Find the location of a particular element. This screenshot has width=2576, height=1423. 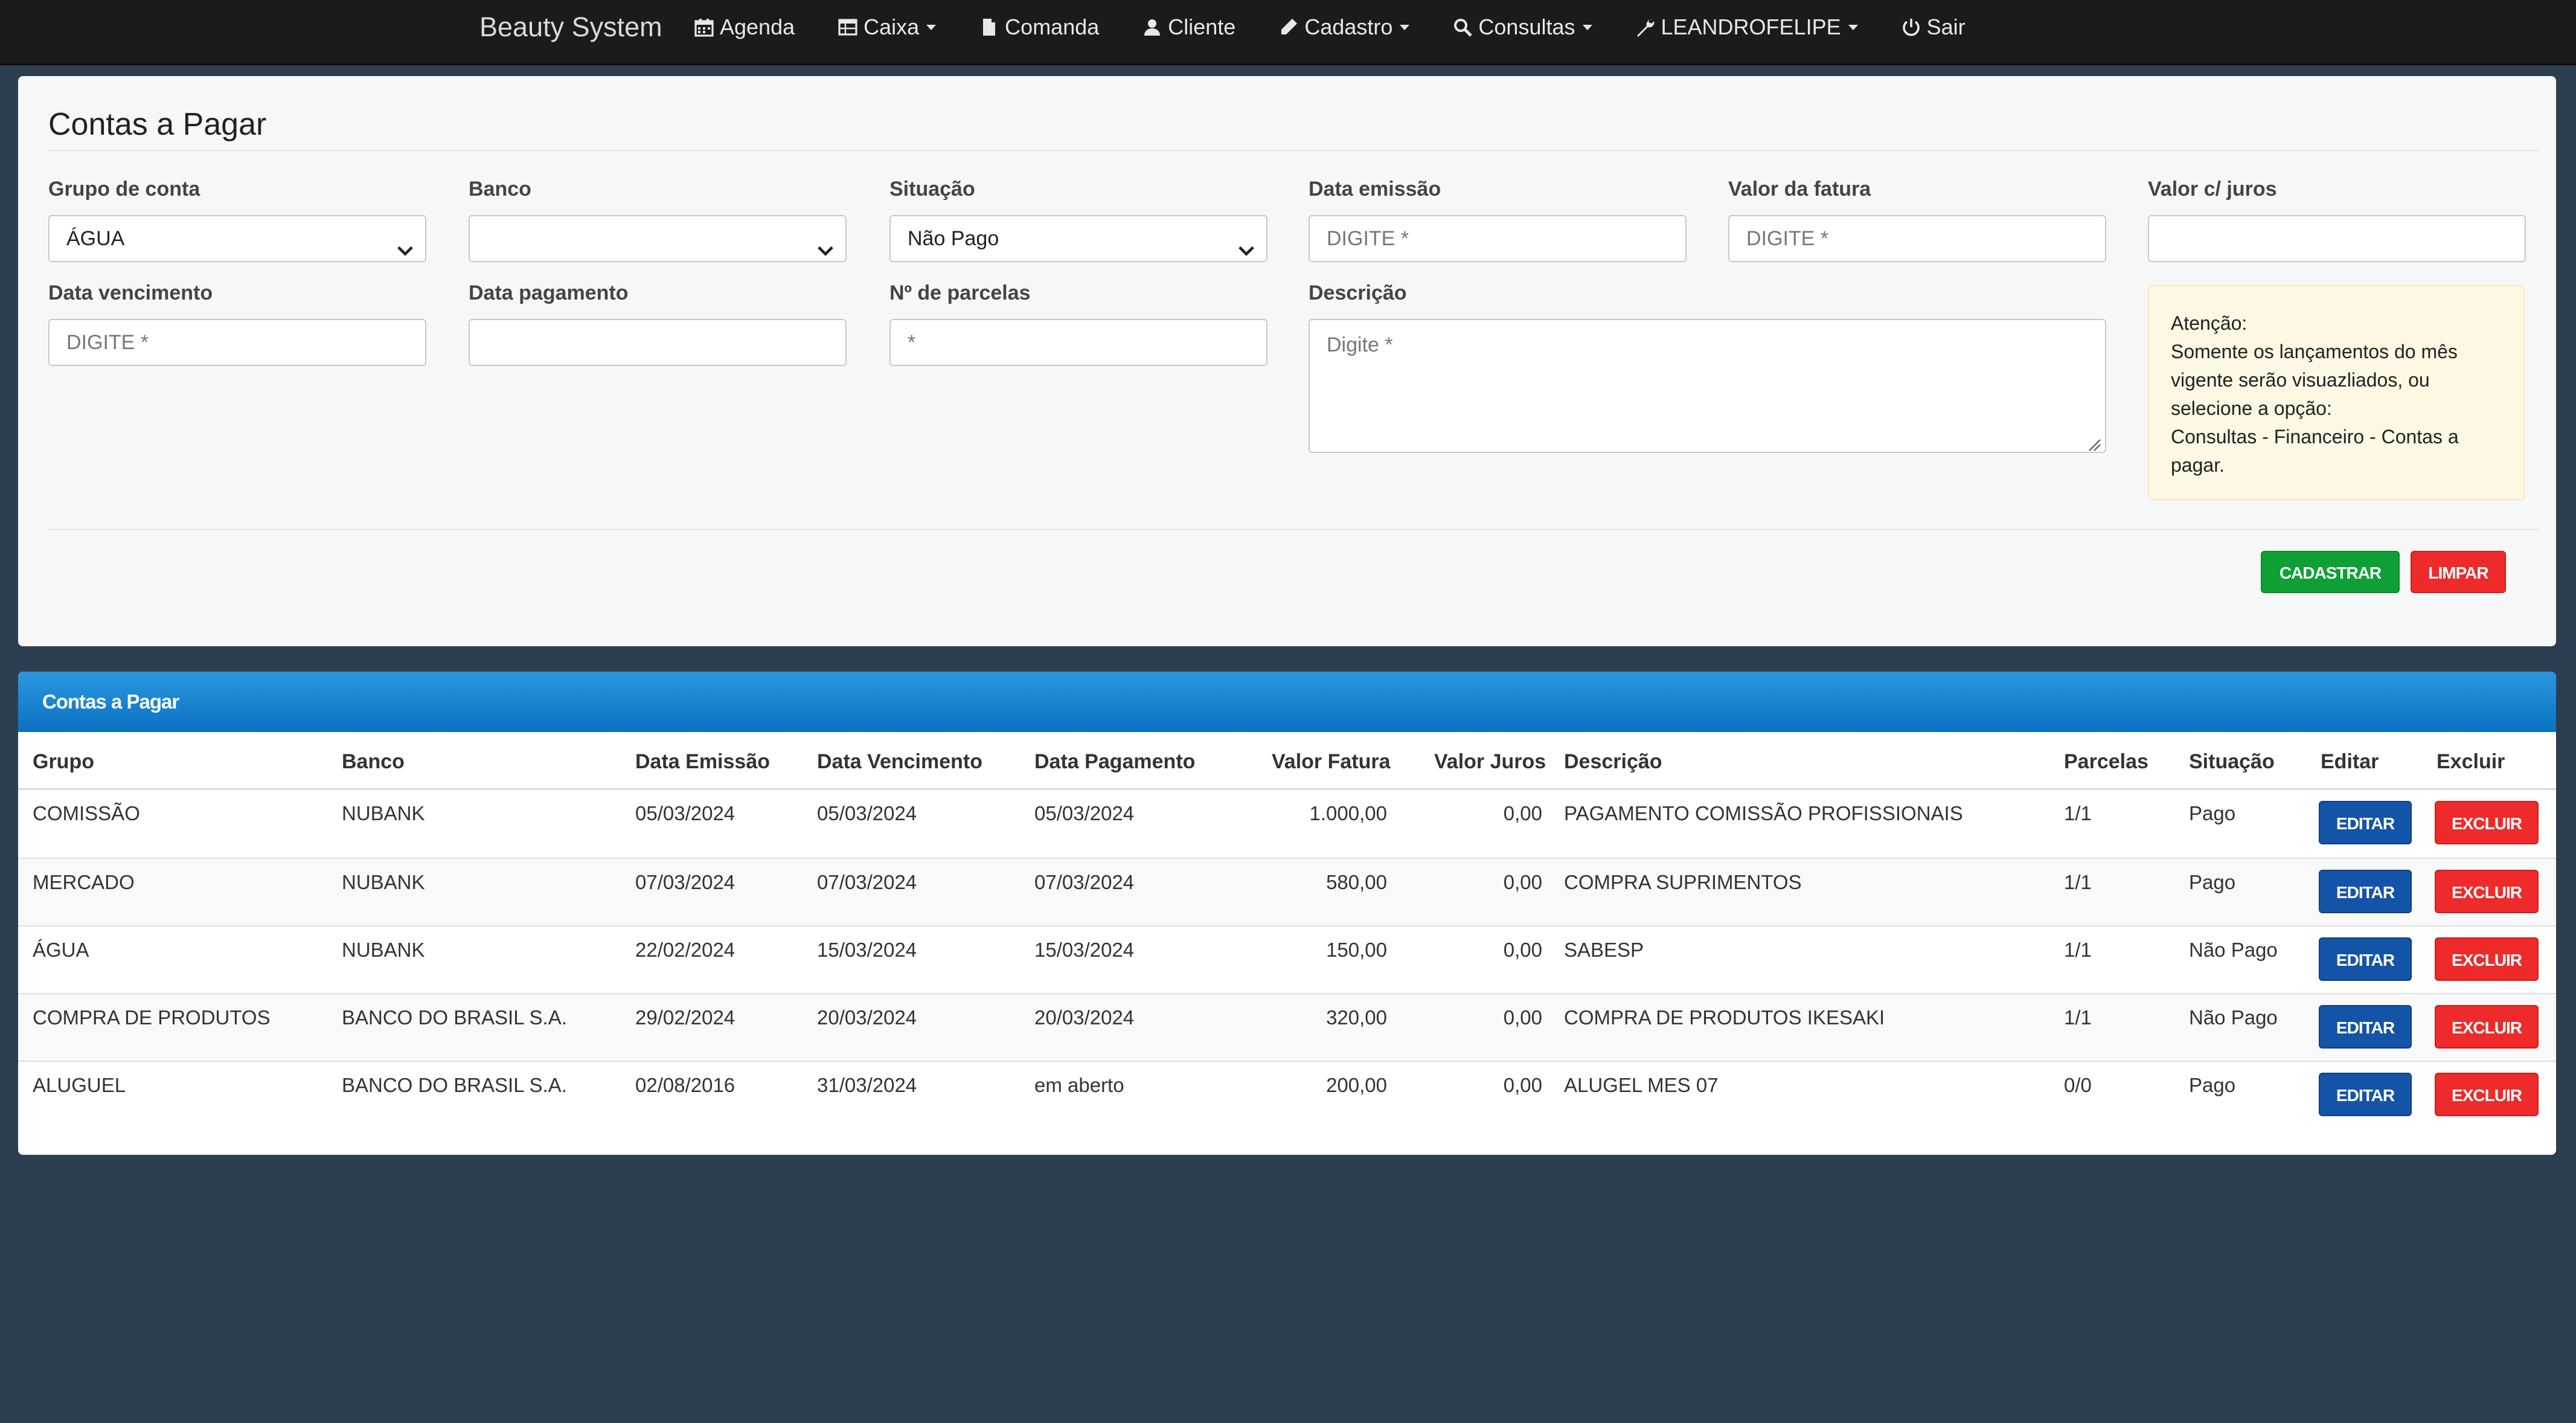

nav-cadastro: Cadastro is located at coordinates (1344, 27).